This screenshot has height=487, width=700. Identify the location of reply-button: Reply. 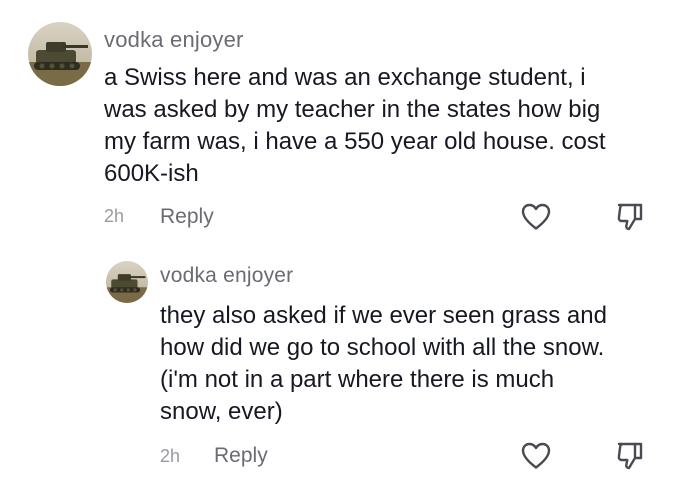
(187, 217).